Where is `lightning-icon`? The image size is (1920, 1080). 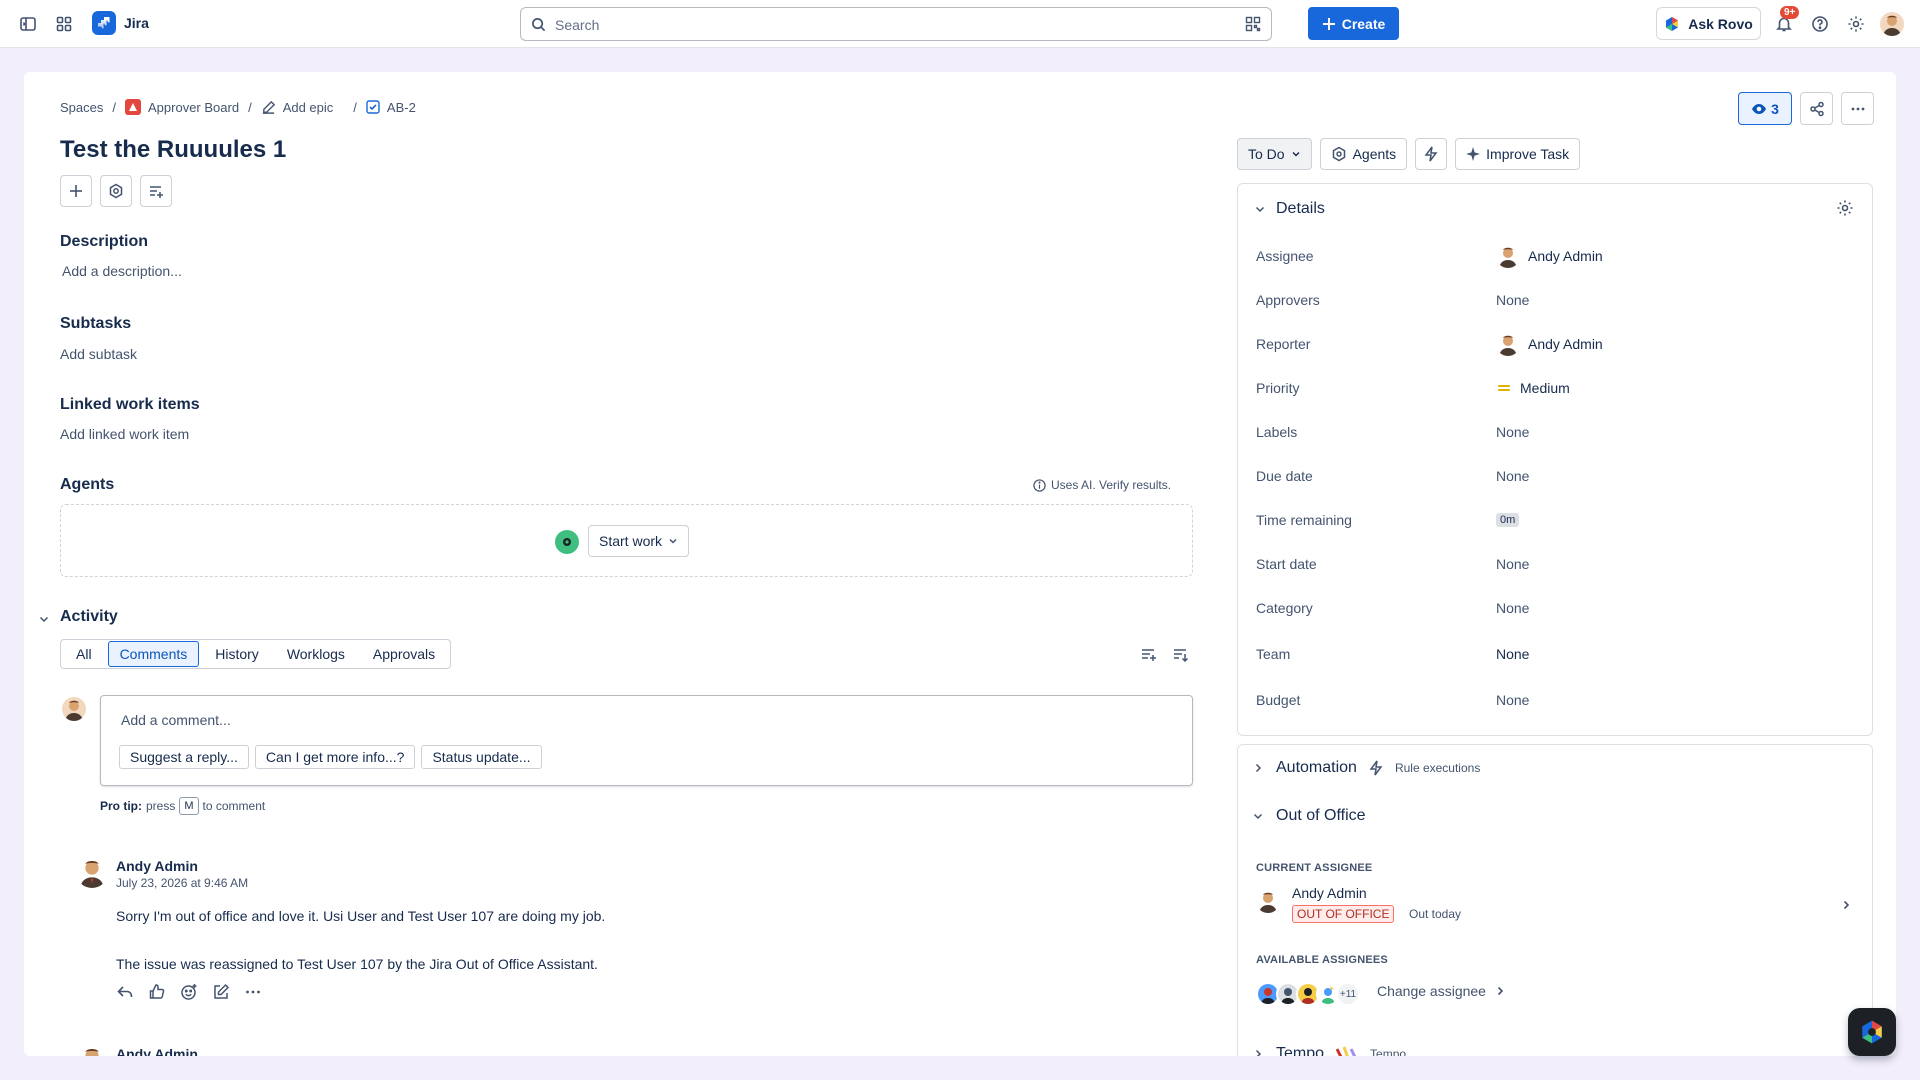 lightning-icon is located at coordinates (1431, 154).